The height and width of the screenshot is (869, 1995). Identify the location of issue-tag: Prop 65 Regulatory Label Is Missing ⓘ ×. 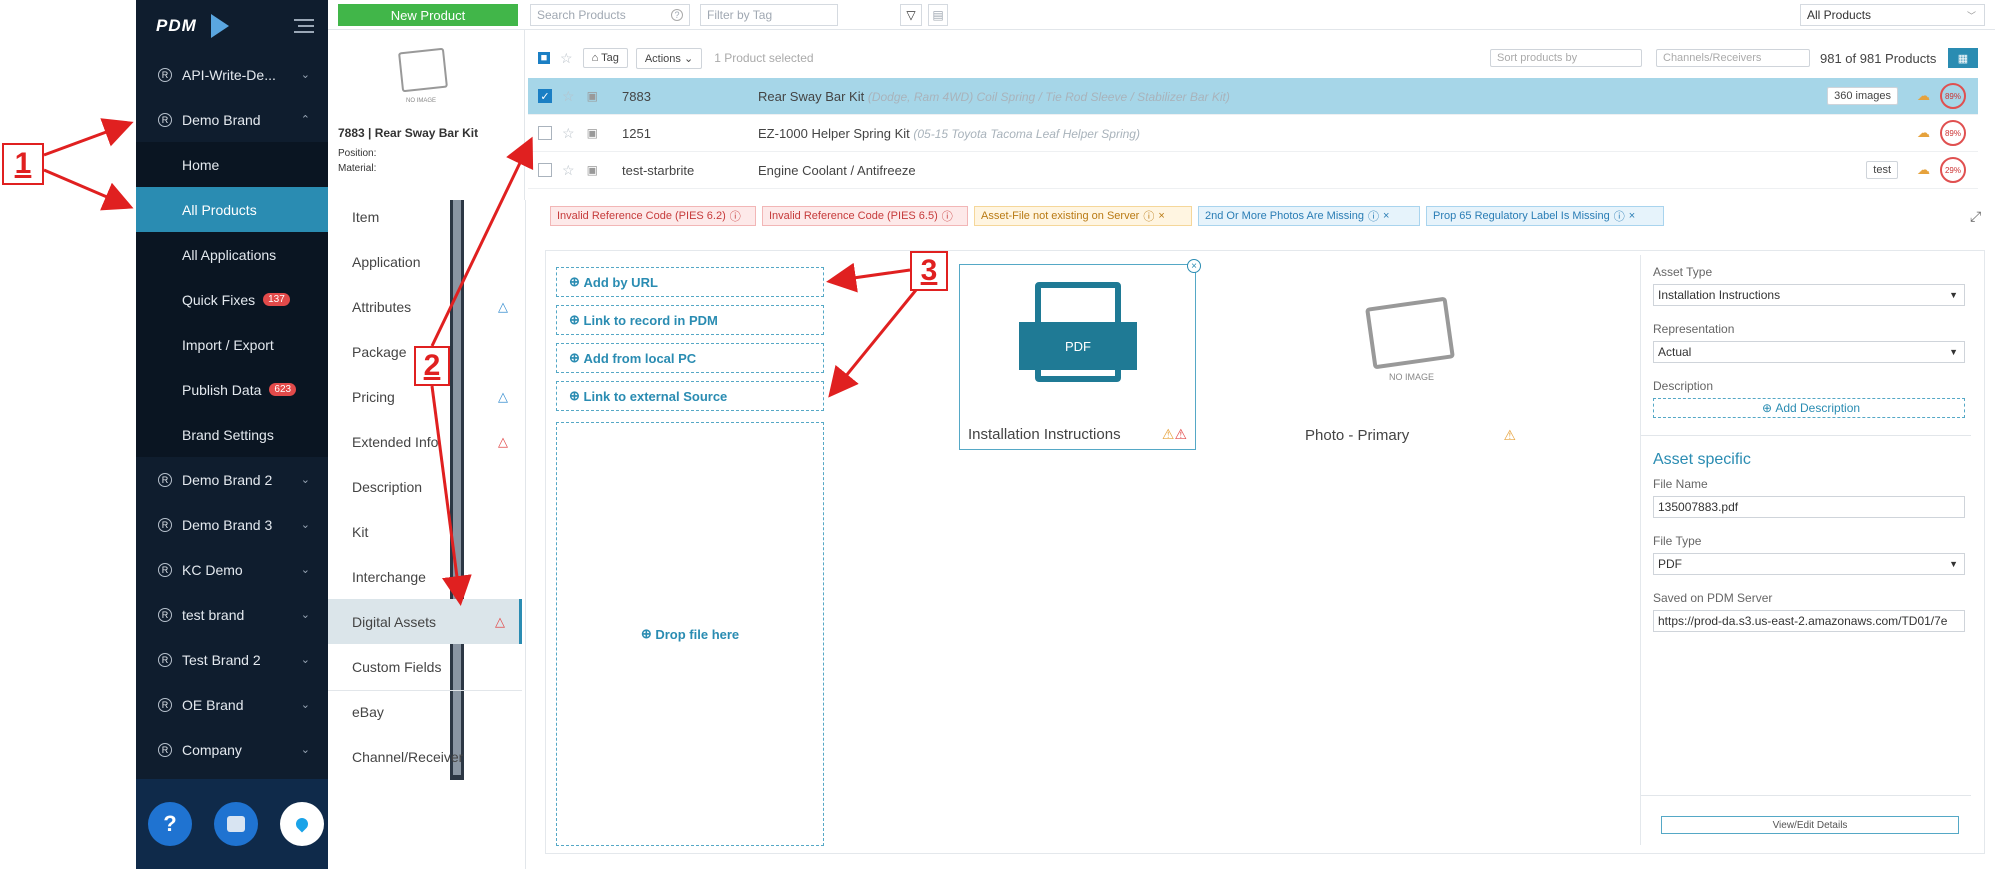
(1545, 216).